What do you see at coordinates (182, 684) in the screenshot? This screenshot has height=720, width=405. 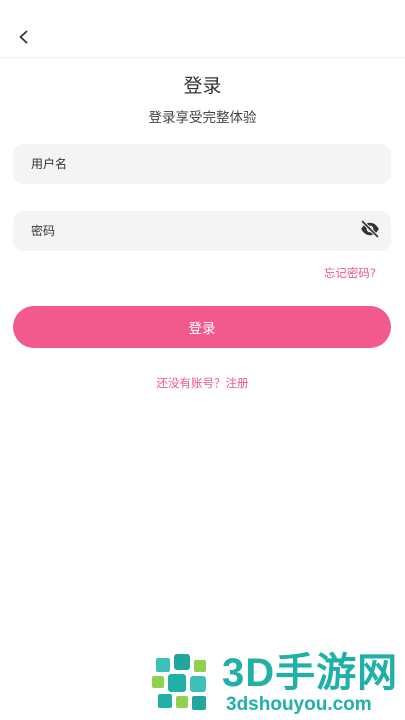 I see `watermark-logo-icon` at bounding box center [182, 684].